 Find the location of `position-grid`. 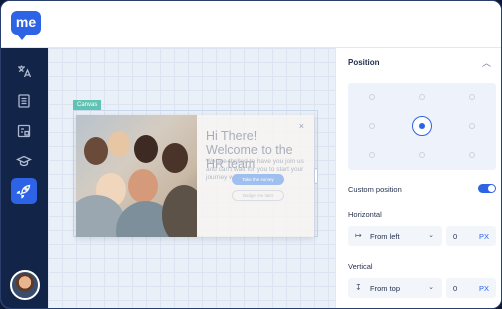

position-grid is located at coordinates (422, 126).